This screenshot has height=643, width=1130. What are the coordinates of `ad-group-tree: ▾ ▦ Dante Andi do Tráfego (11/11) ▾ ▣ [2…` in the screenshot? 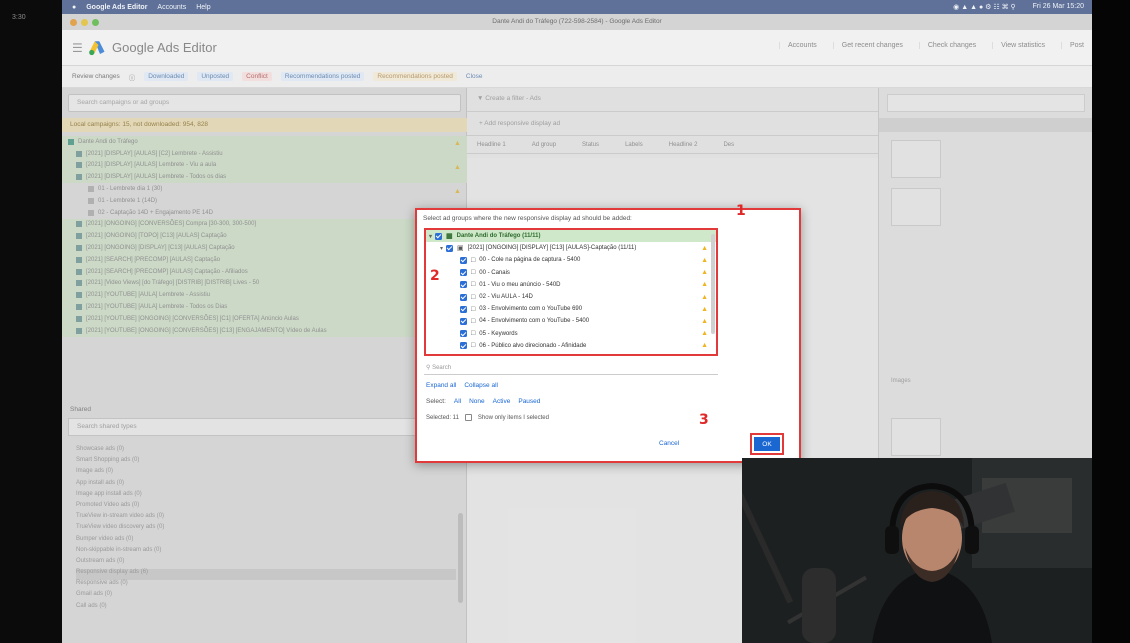 It's located at (571, 292).